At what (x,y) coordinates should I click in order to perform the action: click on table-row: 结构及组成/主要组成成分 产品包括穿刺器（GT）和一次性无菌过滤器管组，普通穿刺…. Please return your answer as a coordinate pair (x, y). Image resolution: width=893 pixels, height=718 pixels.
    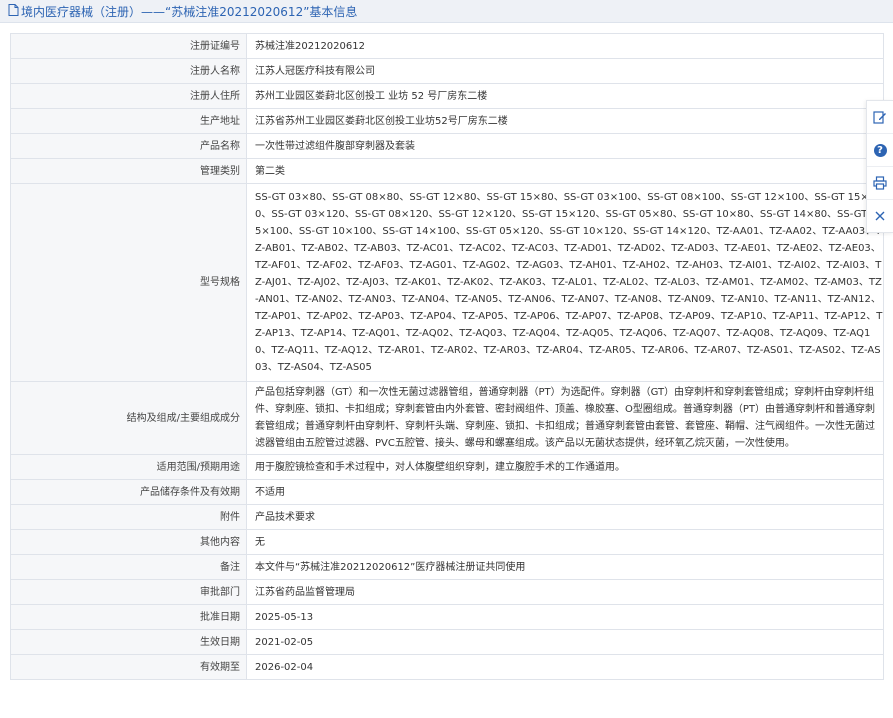
    Looking at the image, I should click on (447, 418).